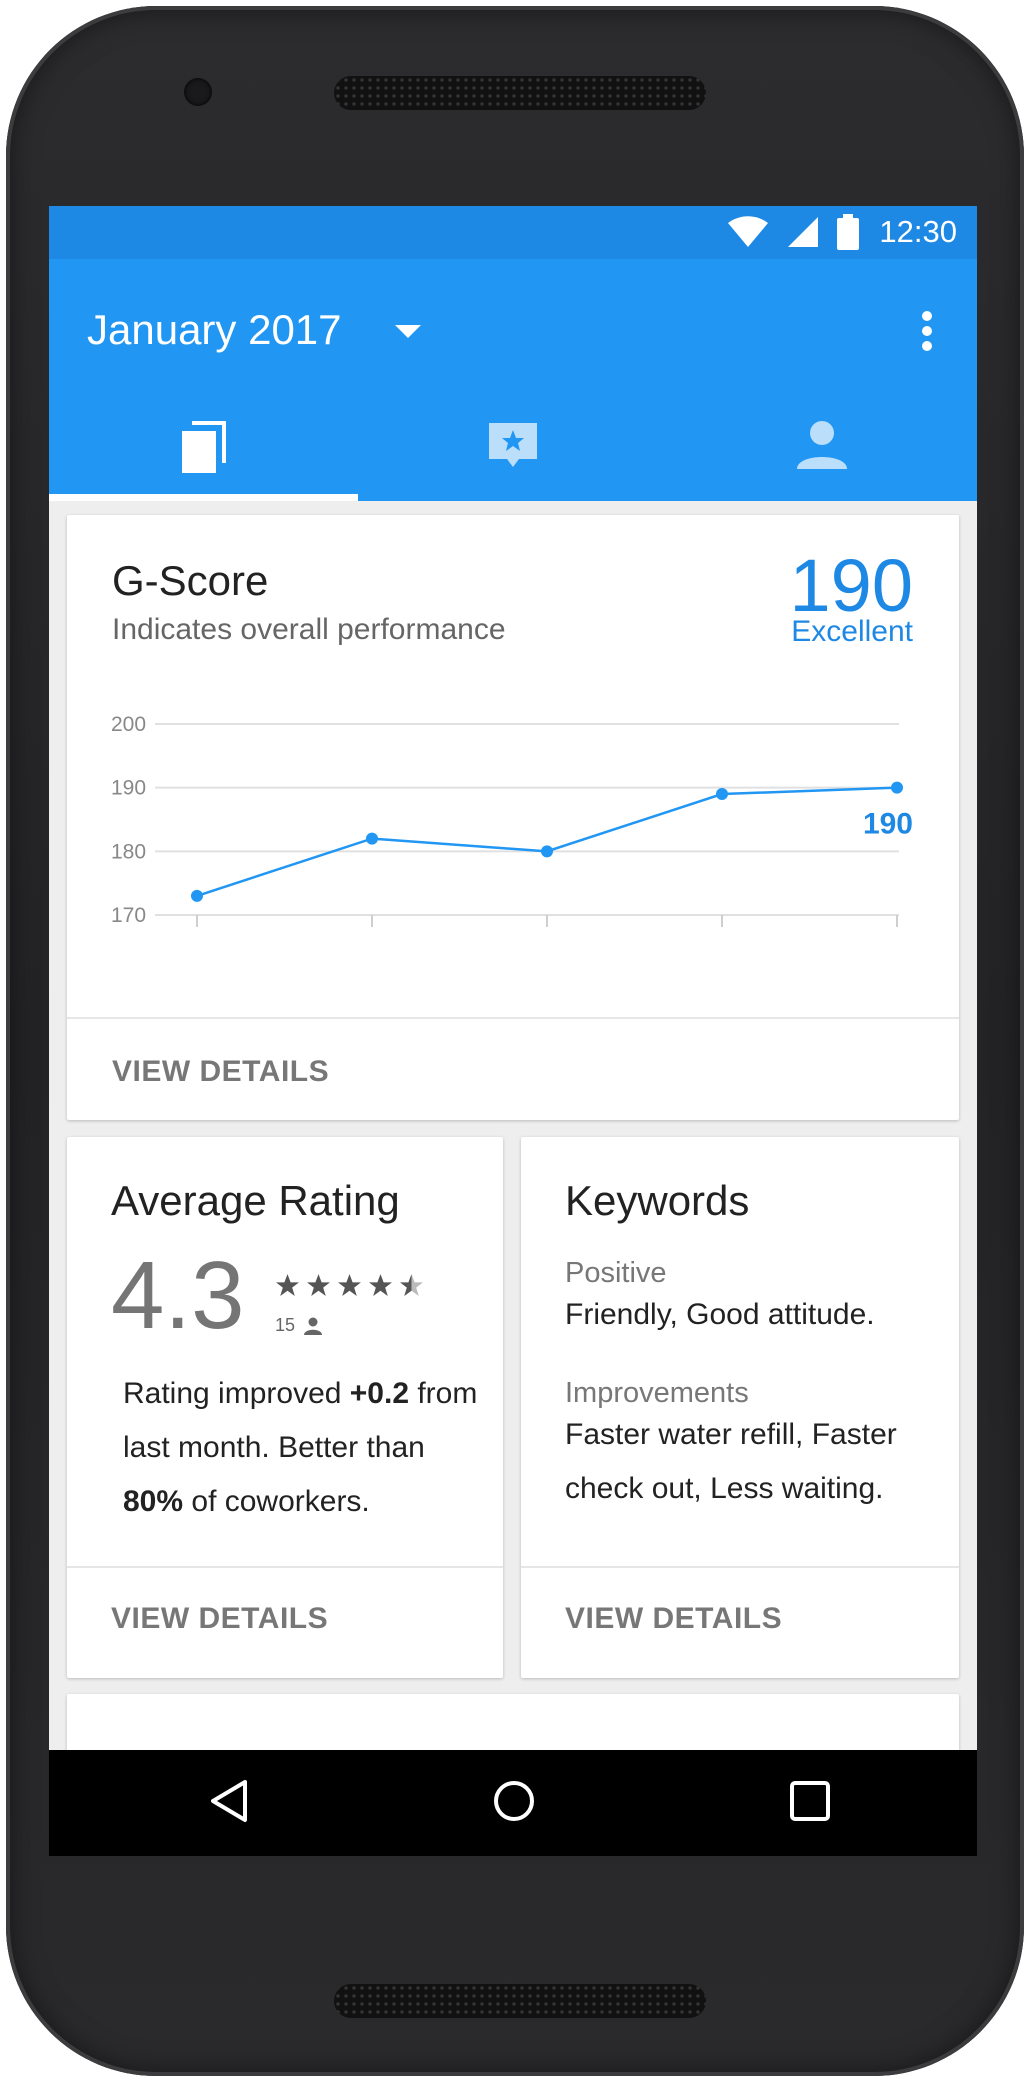  I want to click on y-tick-label: 190, so click(128, 788).